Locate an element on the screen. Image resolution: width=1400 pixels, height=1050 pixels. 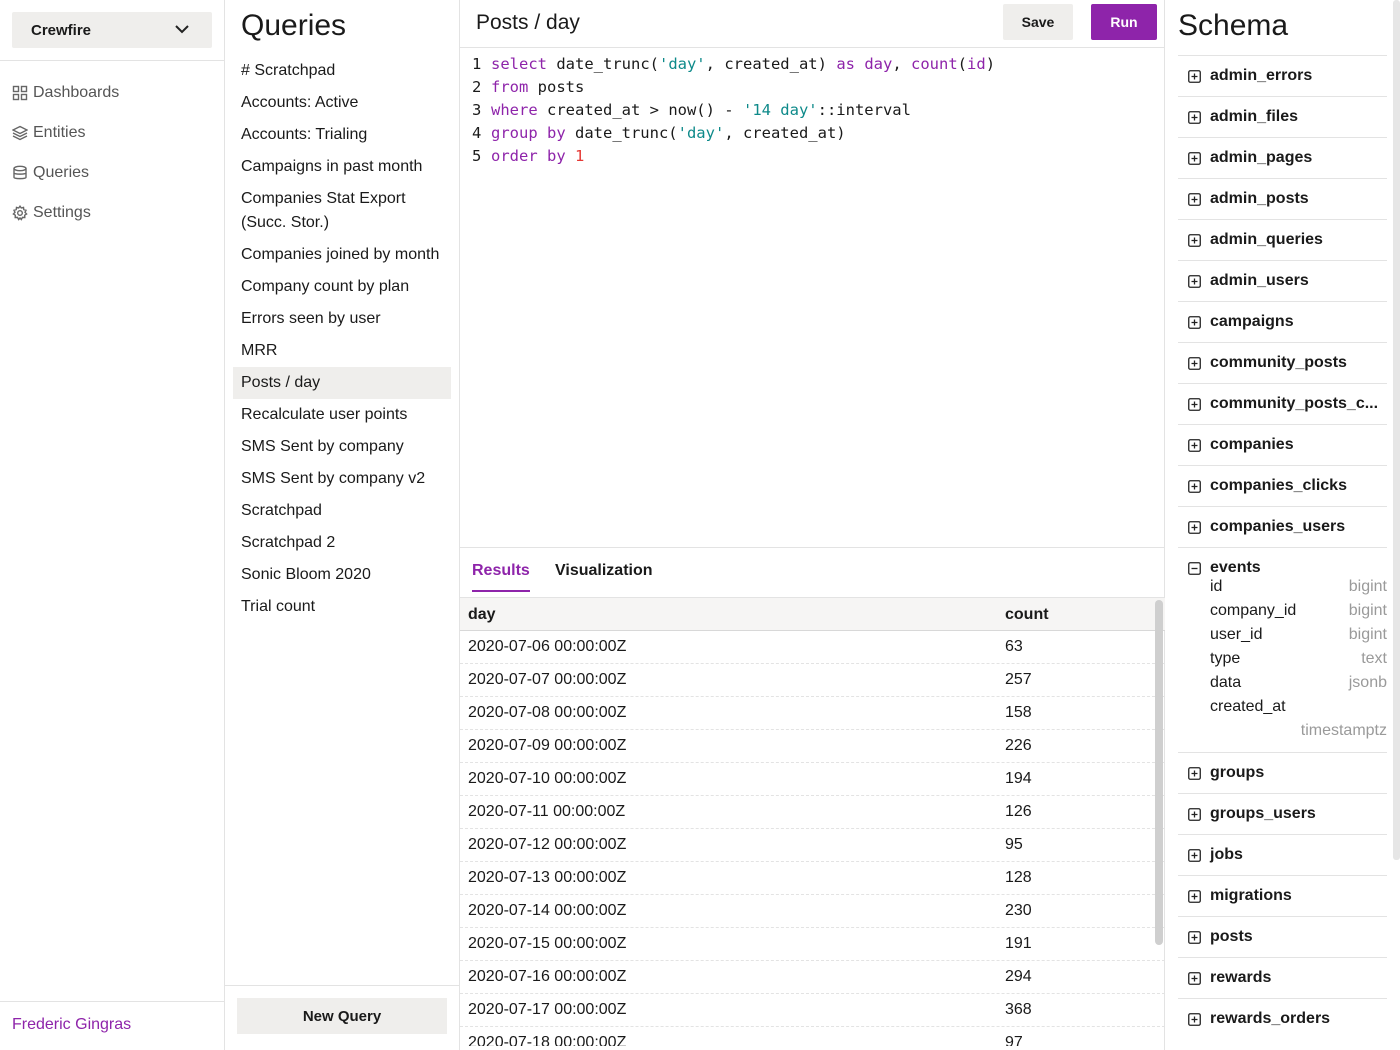
column-header-count: count is located at coordinates (1027, 615).